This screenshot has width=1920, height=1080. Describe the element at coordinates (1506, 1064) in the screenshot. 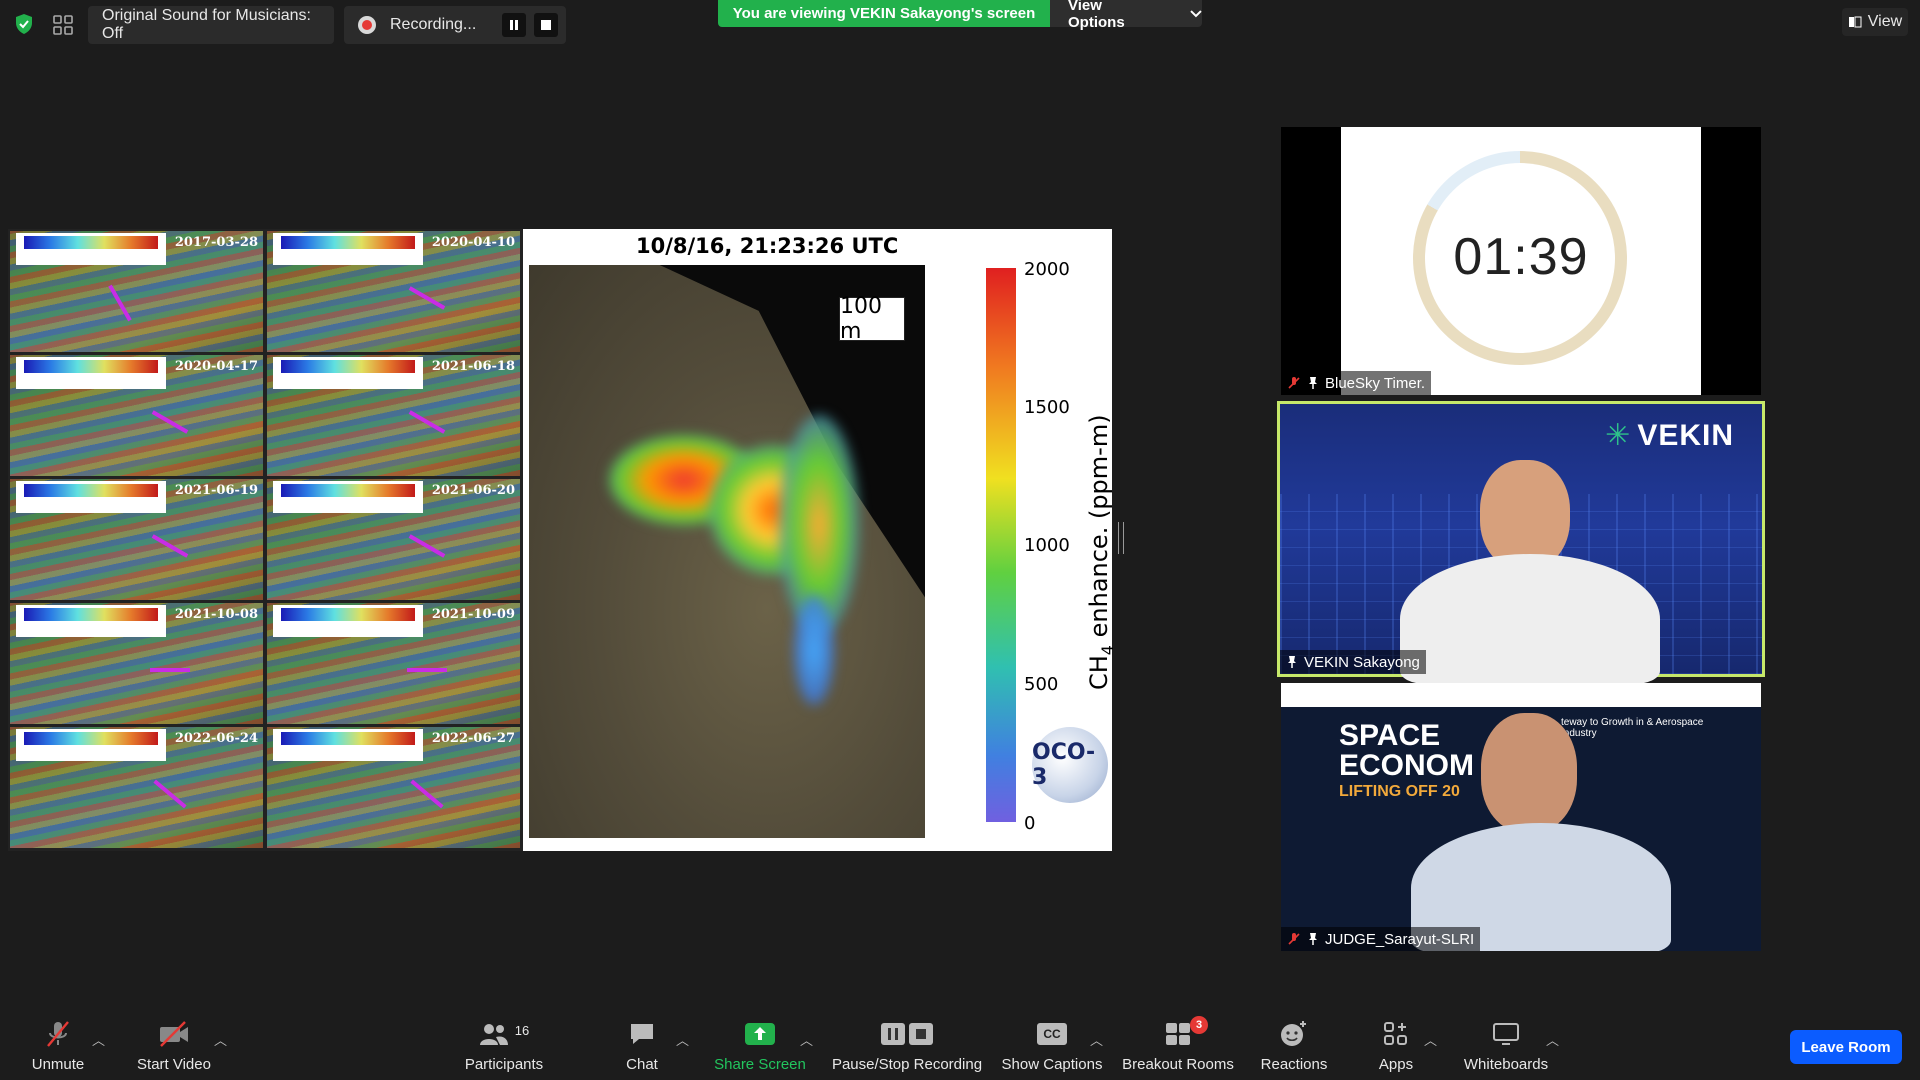

I see `whiteboards-label: Whiteboards` at that location.